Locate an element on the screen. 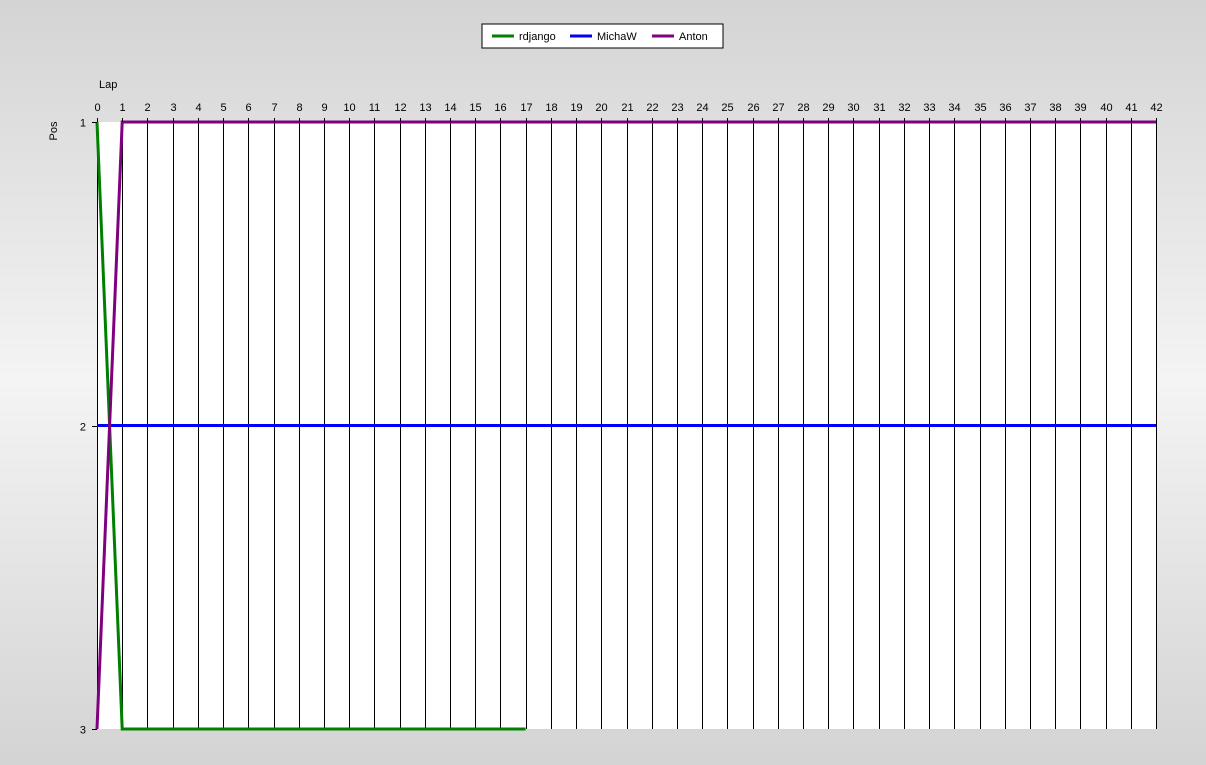 Image resolution: width=1206 pixels, height=765 pixels. x-tick-label: 23 is located at coordinates (677, 108).